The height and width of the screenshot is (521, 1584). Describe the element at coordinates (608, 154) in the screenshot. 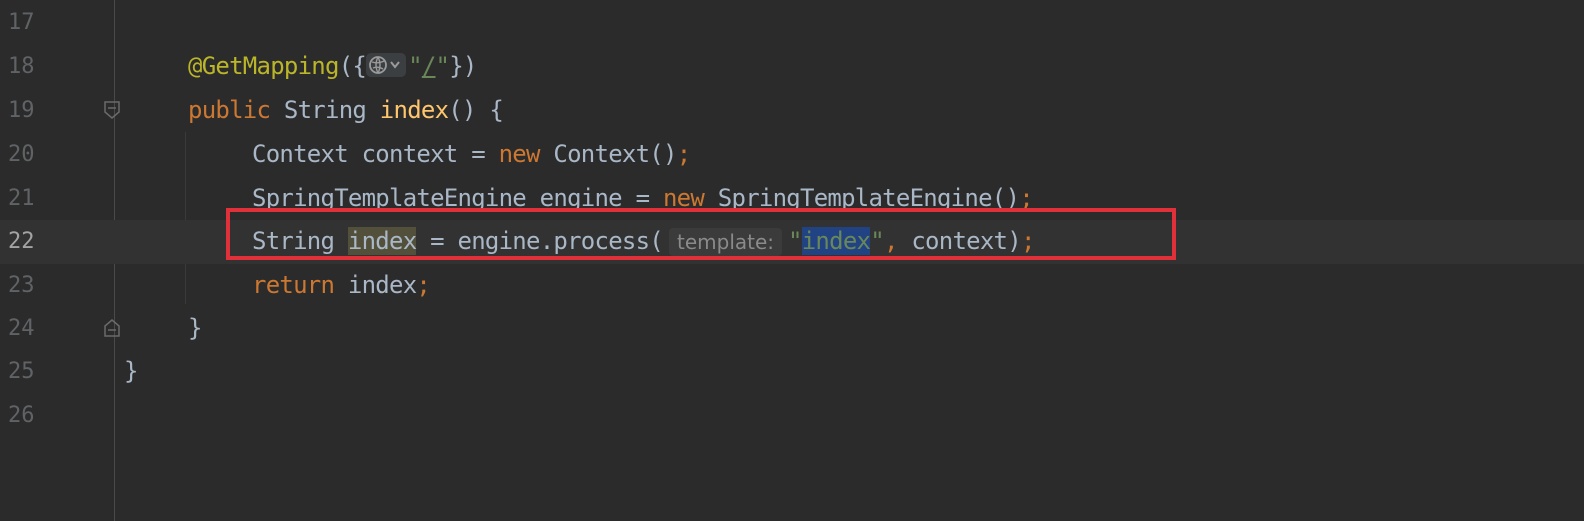

I see `code-token: Context()` at that location.